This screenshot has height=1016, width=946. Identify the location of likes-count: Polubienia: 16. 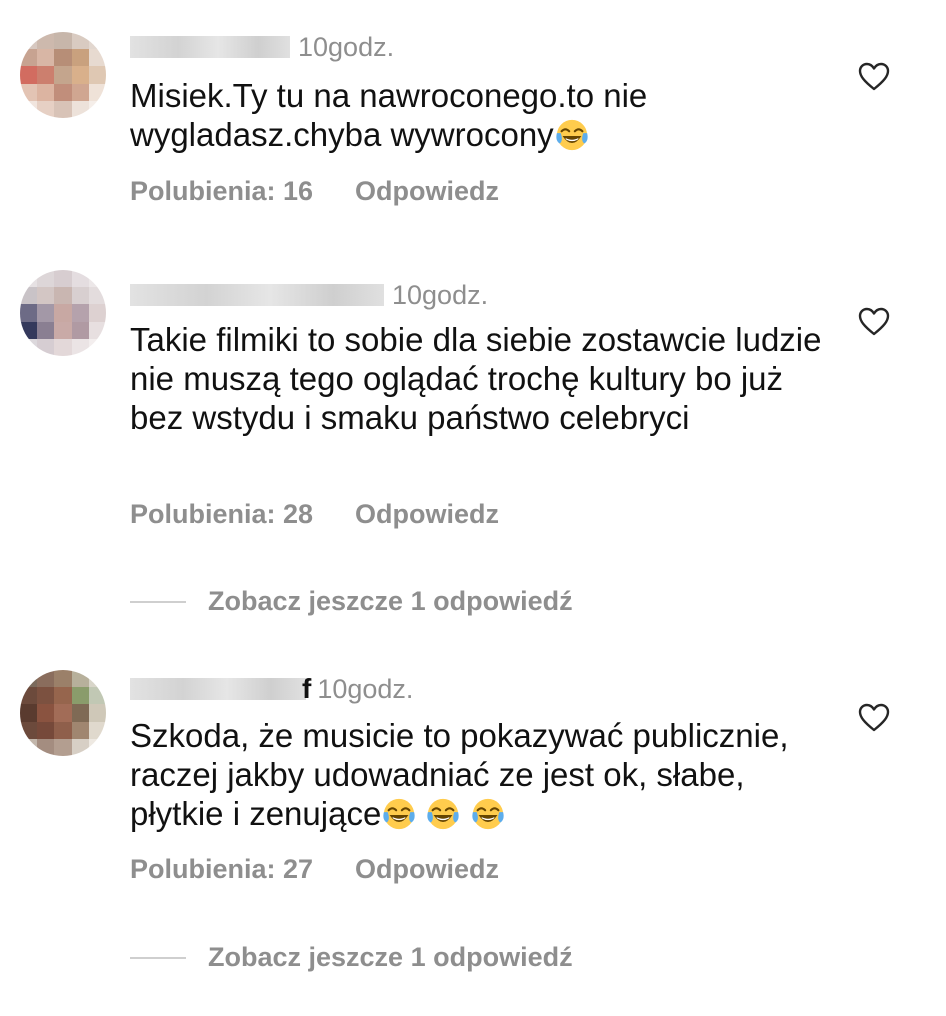
(221, 191).